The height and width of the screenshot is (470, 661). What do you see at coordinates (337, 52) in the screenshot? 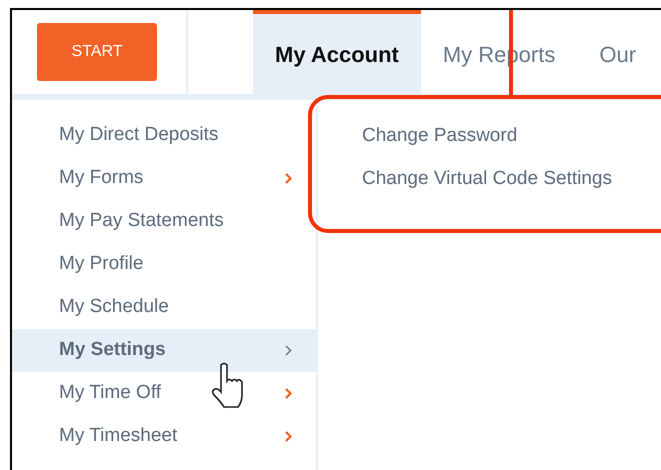
I see `nav-tab: My Account` at bounding box center [337, 52].